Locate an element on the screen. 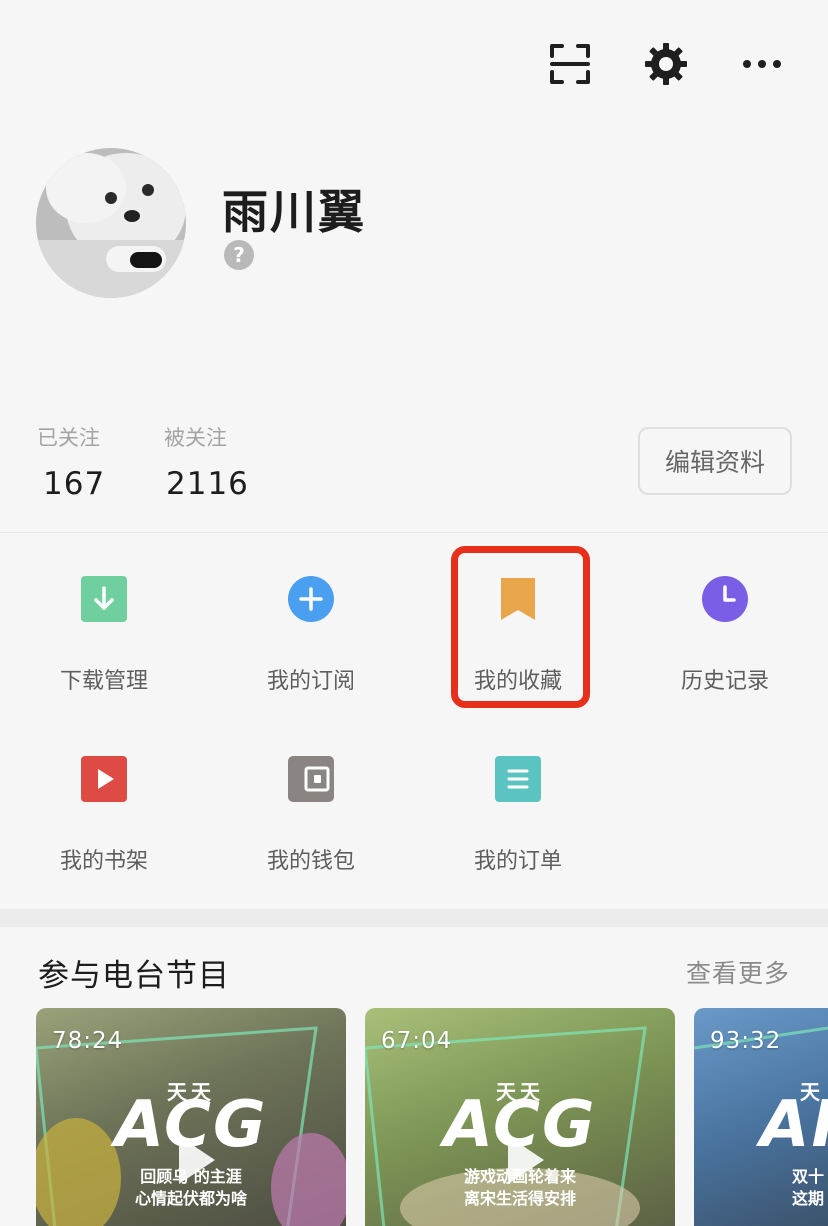 Image resolution: width=828 pixels, height=1226 pixels. grid-label-wallet: 我的钱包 is located at coordinates (310, 861).